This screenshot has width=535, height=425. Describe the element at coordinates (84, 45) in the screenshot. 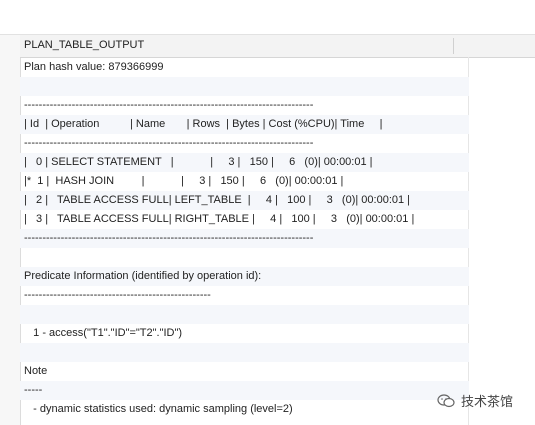

I see `column-header-label: PLAN_TABLE_OUTPUT` at that location.